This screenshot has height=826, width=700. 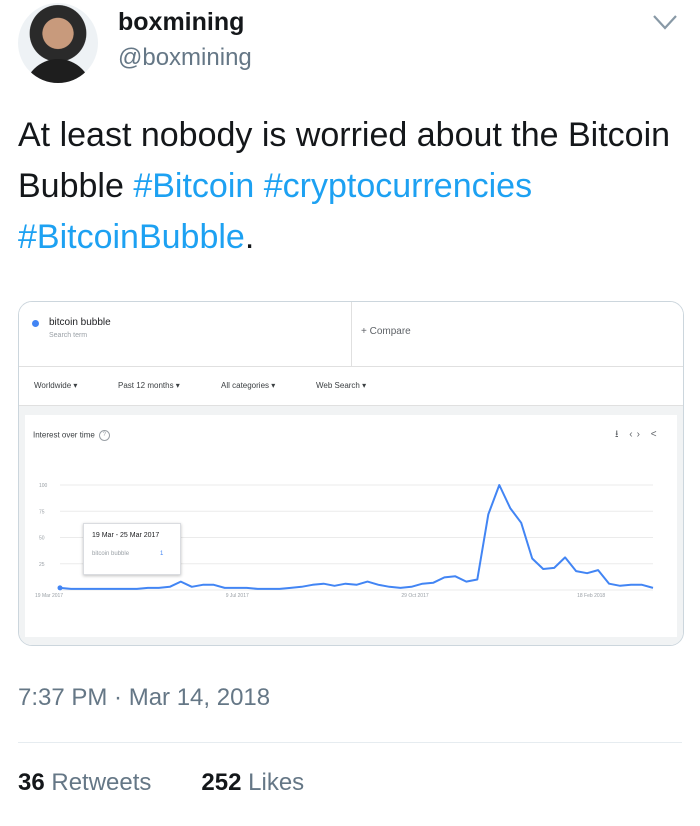 What do you see at coordinates (126, 535) in the screenshot?
I see `tooltip-date: 19 Mar - 25 Mar 2017` at bounding box center [126, 535].